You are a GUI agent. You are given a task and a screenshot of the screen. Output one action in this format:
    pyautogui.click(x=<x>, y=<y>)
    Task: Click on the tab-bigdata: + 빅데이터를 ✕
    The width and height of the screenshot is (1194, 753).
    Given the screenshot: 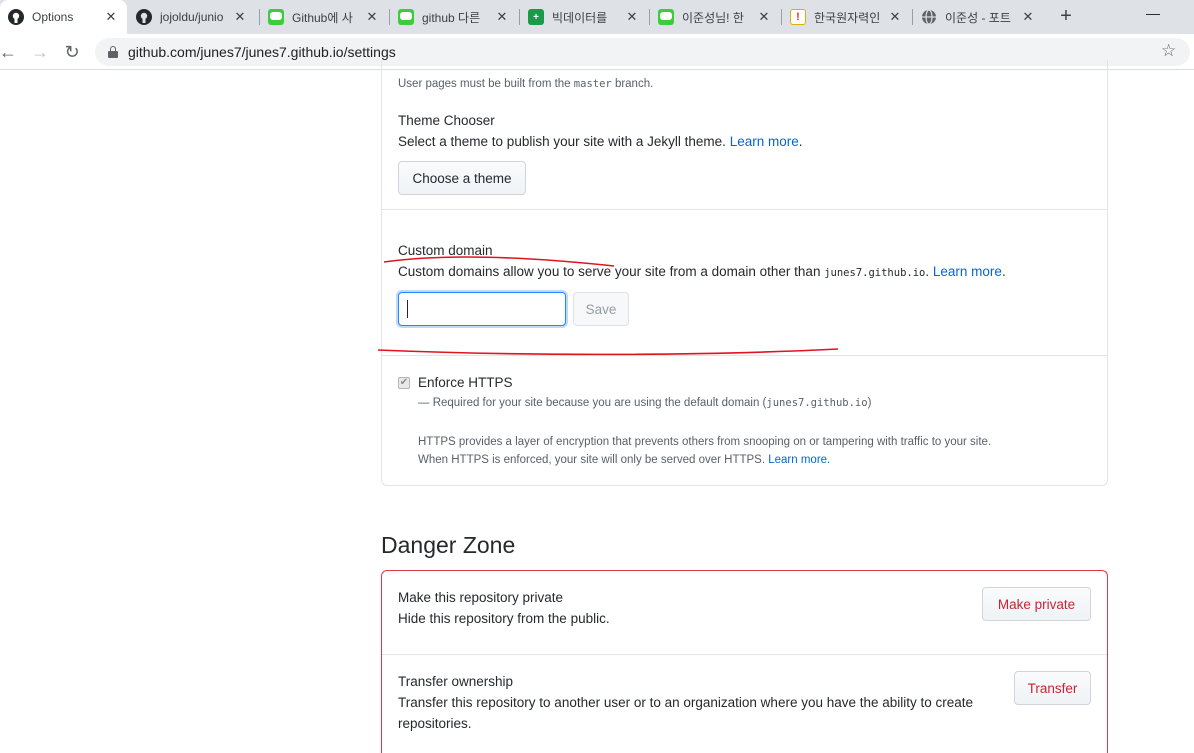 What is the action you would take?
    pyautogui.click(x=584, y=17)
    